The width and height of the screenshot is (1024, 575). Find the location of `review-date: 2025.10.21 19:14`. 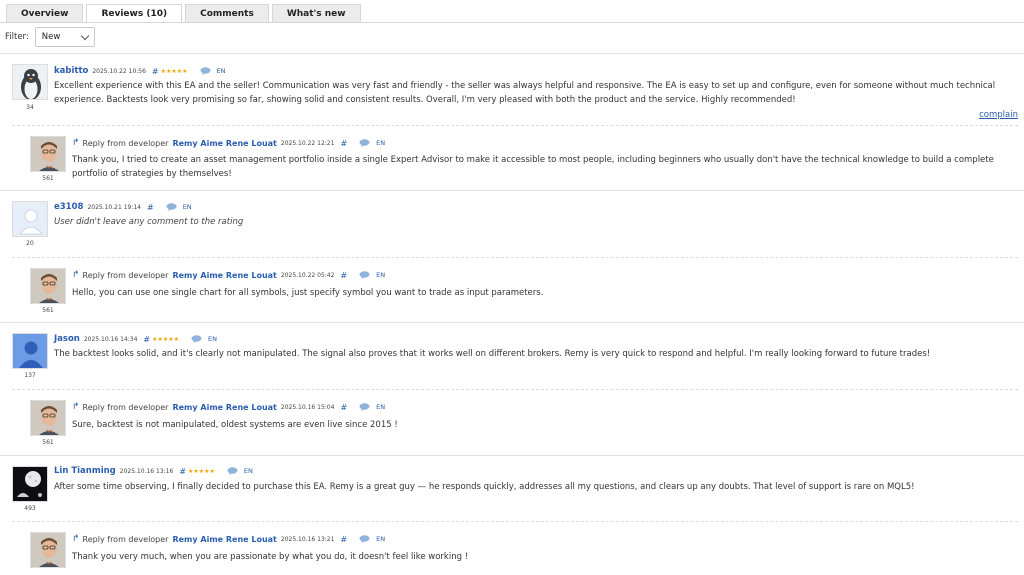

review-date: 2025.10.21 19:14 is located at coordinates (114, 207).